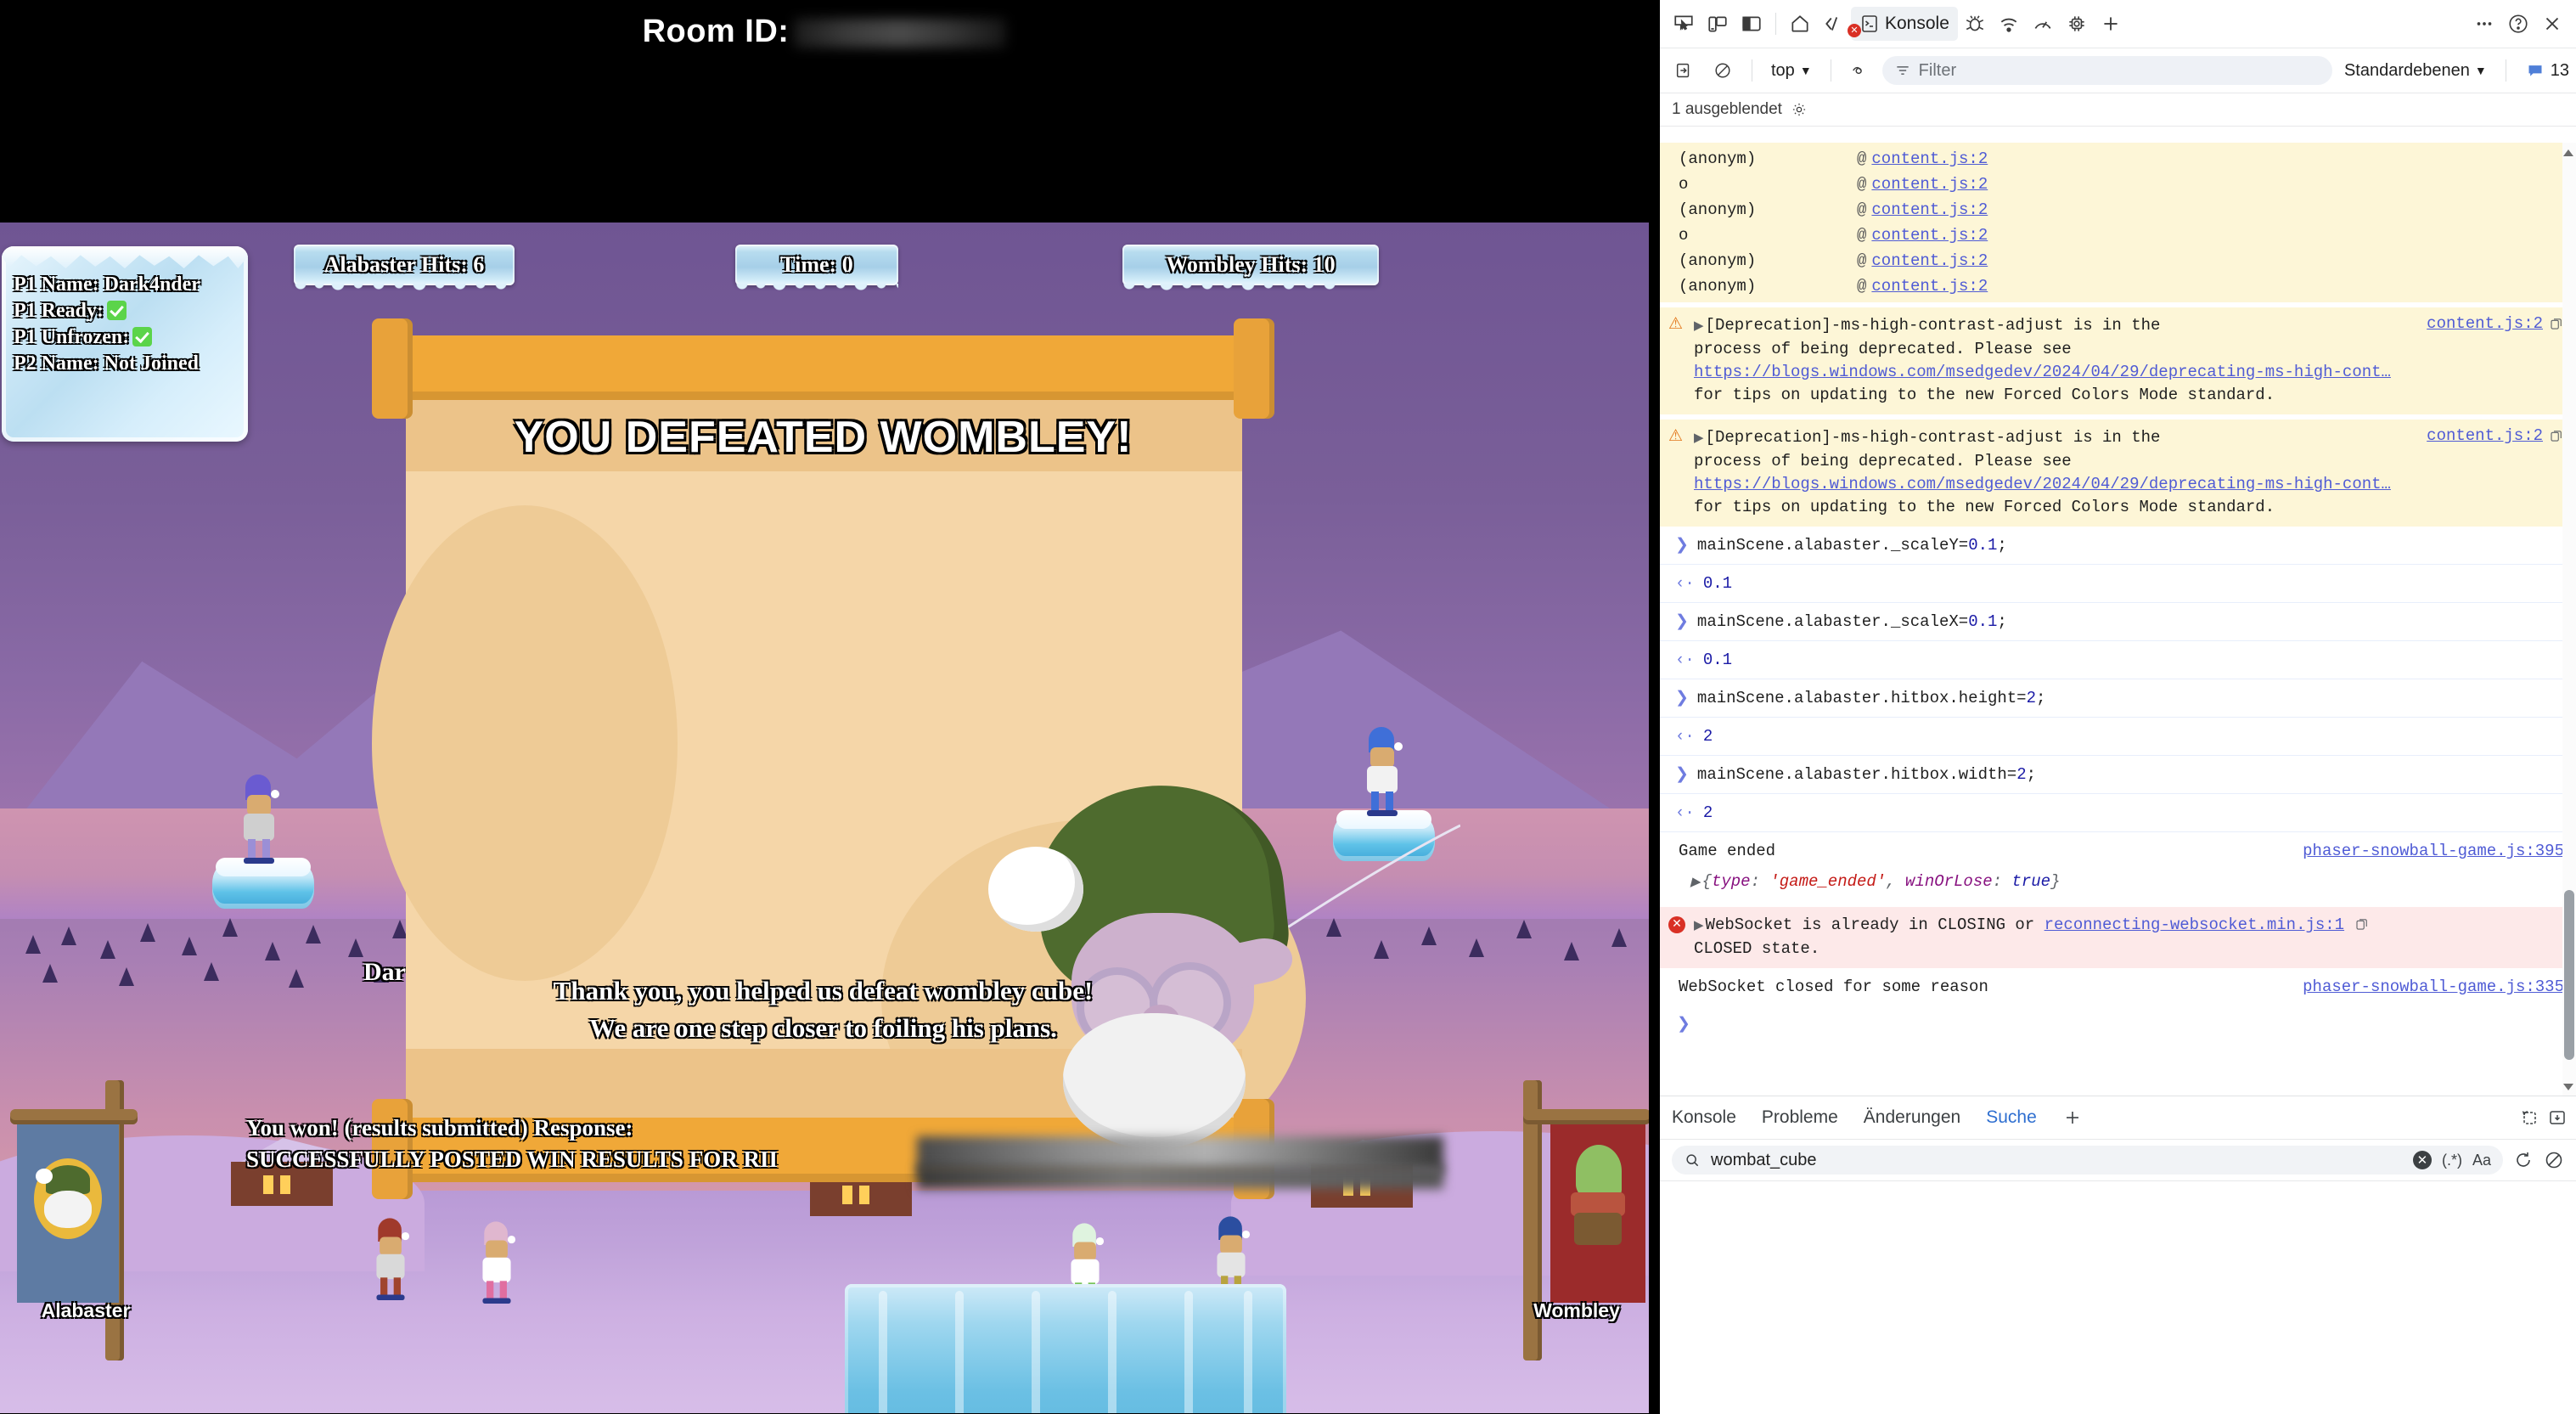 The height and width of the screenshot is (1414, 2576). What do you see at coordinates (1912, 1117) in the screenshot?
I see `drawer-tab-anderungen: Änderungen` at bounding box center [1912, 1117].